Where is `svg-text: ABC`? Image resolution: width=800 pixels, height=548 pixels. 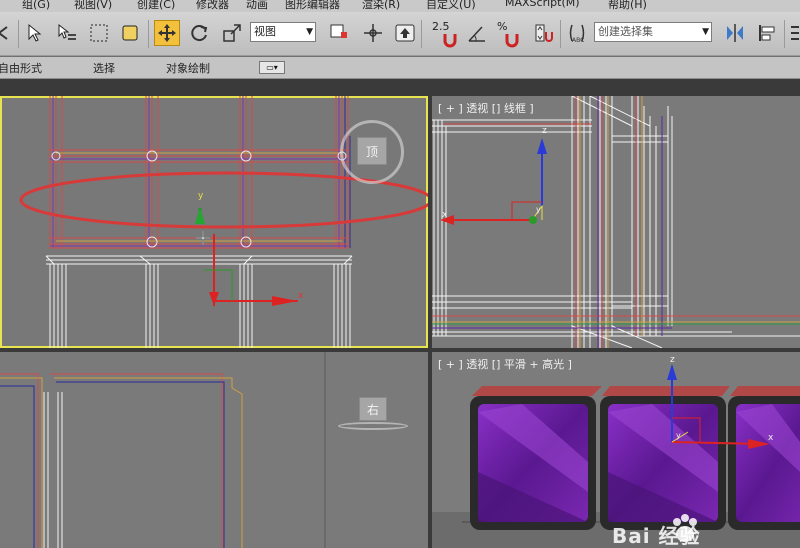 svg-text: ABC is located at coordinates (578, 40).